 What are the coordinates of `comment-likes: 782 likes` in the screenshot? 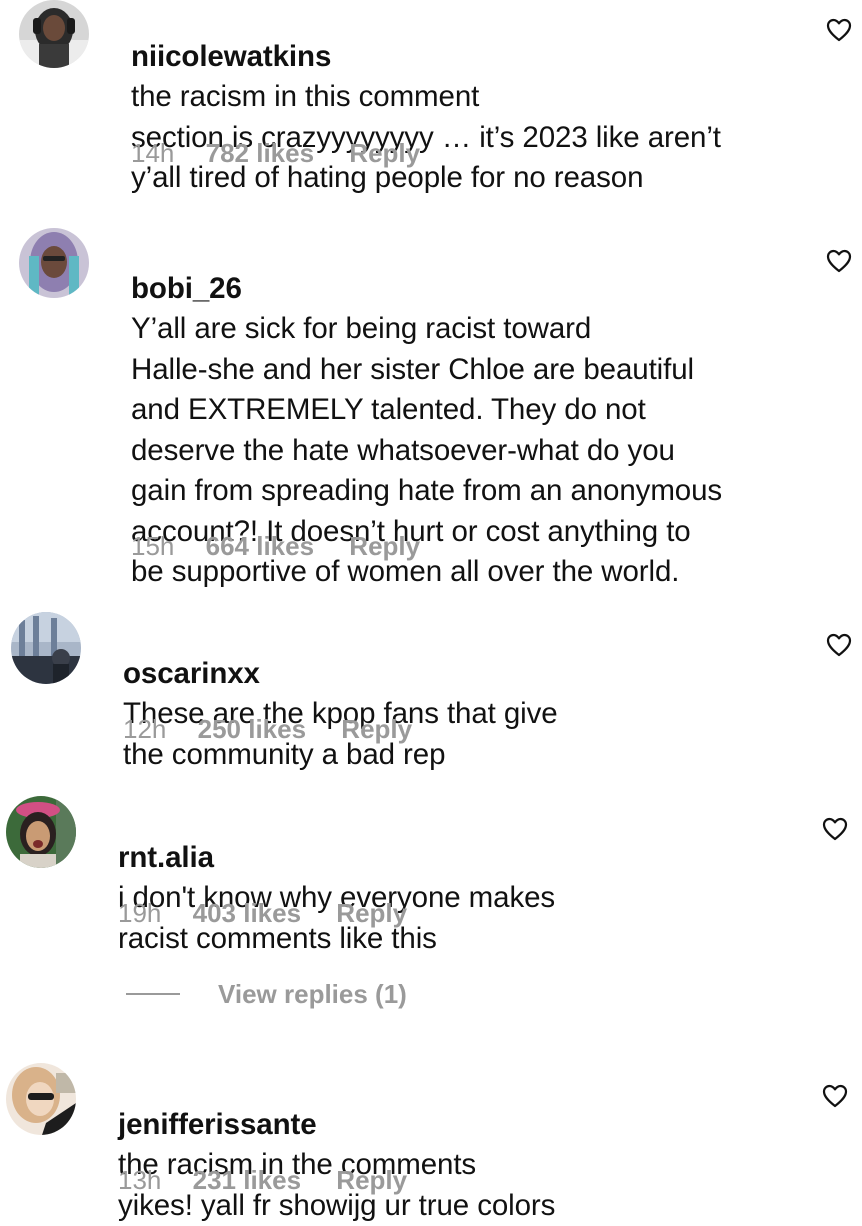 It's located at (260, 153).